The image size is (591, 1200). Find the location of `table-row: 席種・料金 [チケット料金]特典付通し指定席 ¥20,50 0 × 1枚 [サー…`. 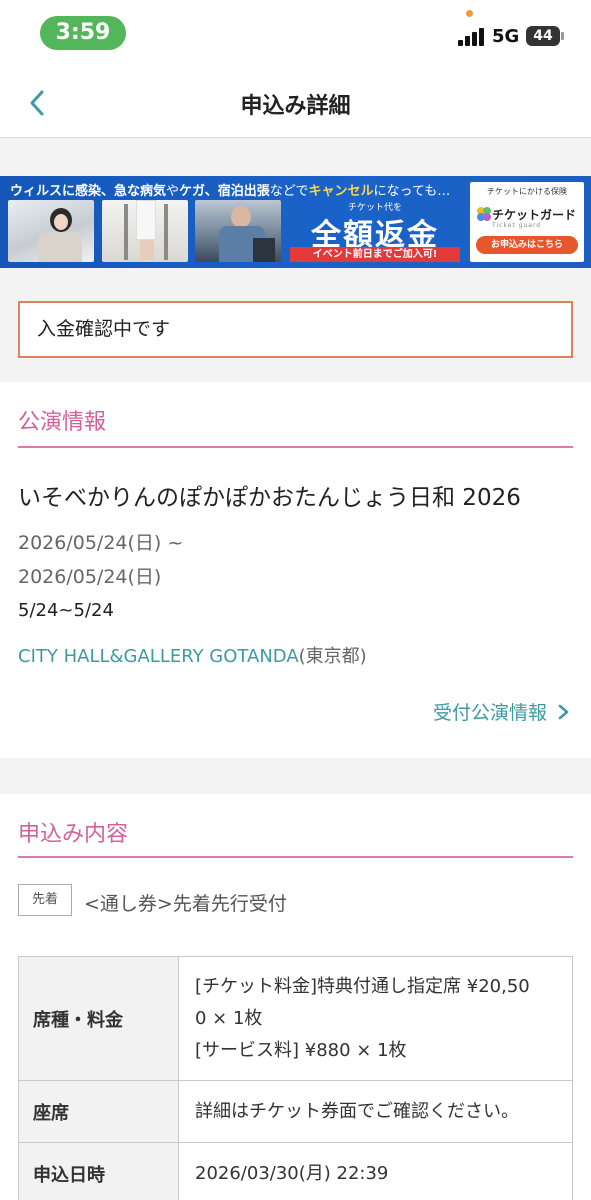

table-row: 席種・料金 [チケット料金]特典付通し指定席 ¥20,50 0 × 1枚 [サー… is located at coordinates (295, 1018).